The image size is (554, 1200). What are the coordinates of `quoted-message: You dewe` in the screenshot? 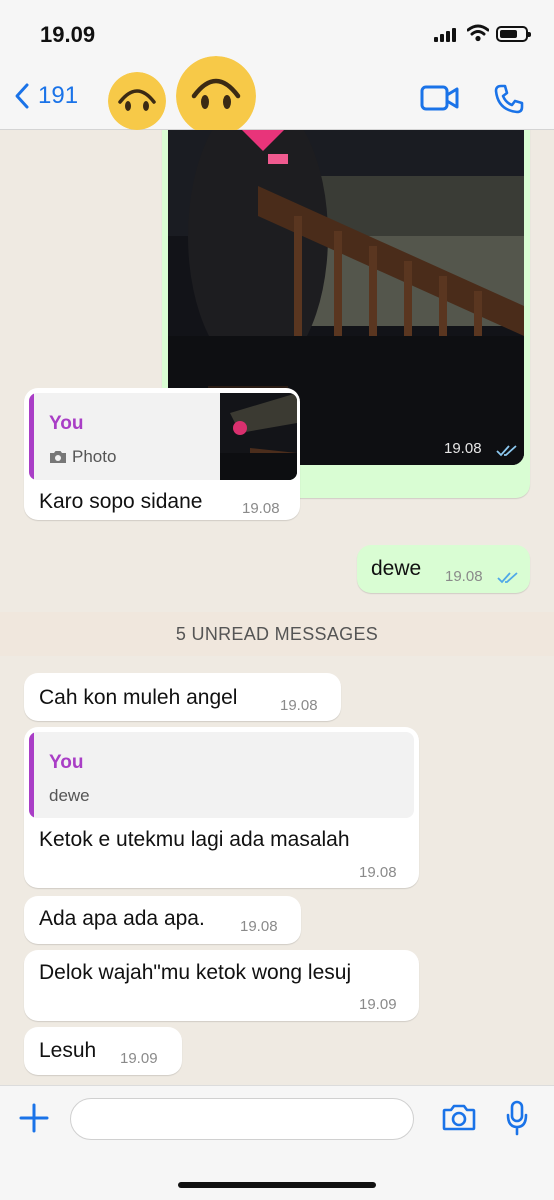 It's located at (221, 775).